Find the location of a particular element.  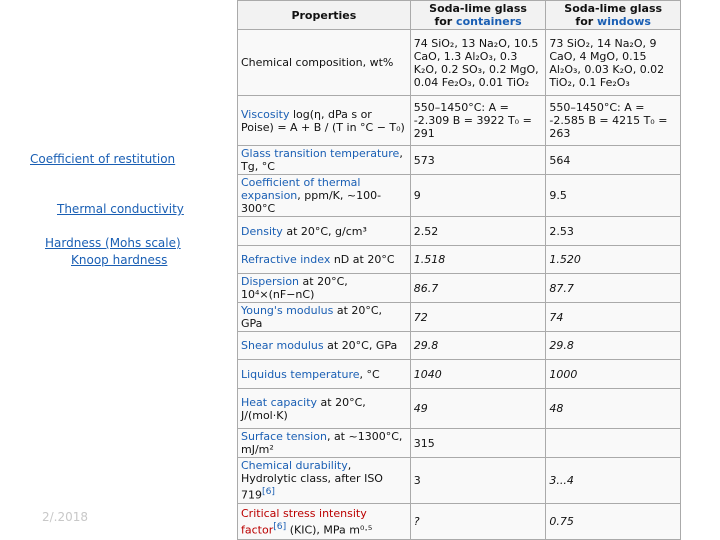

dispersion-windows: 87.7 is located at coordinates (613, 288).